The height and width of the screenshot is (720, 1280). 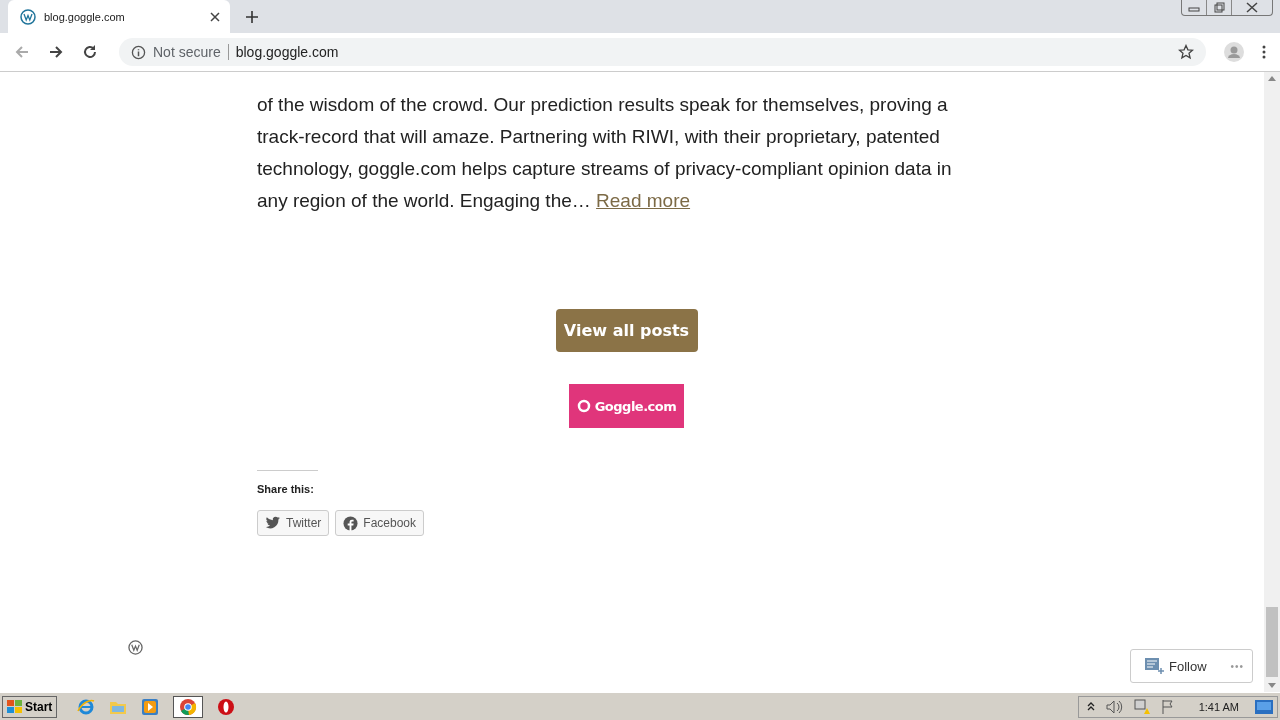 I want to click on site-logo: Goggle.com, so click(x=626, y=406).